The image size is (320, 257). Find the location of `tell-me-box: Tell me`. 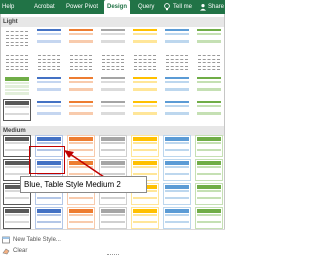

tell-me-box: Tell me is located at coordinates (182, 7).